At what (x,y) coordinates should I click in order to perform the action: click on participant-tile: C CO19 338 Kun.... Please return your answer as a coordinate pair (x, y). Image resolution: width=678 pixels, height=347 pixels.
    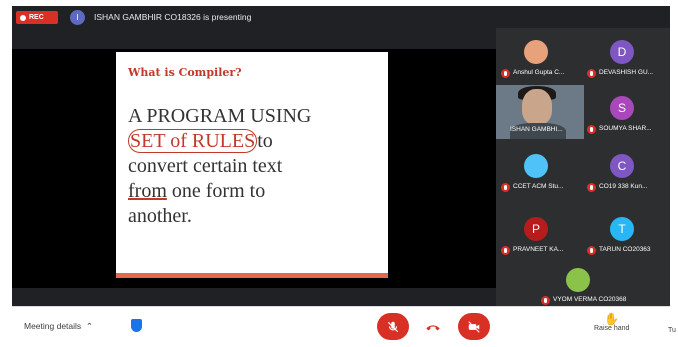
    Looking at the image, I should click on (626, 171).